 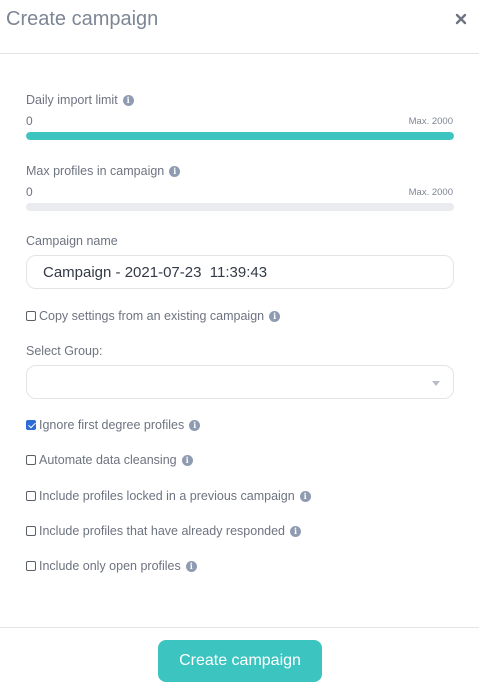 I want to click on daily-import-label: Daily import limit i, so click(x=80, y=100).